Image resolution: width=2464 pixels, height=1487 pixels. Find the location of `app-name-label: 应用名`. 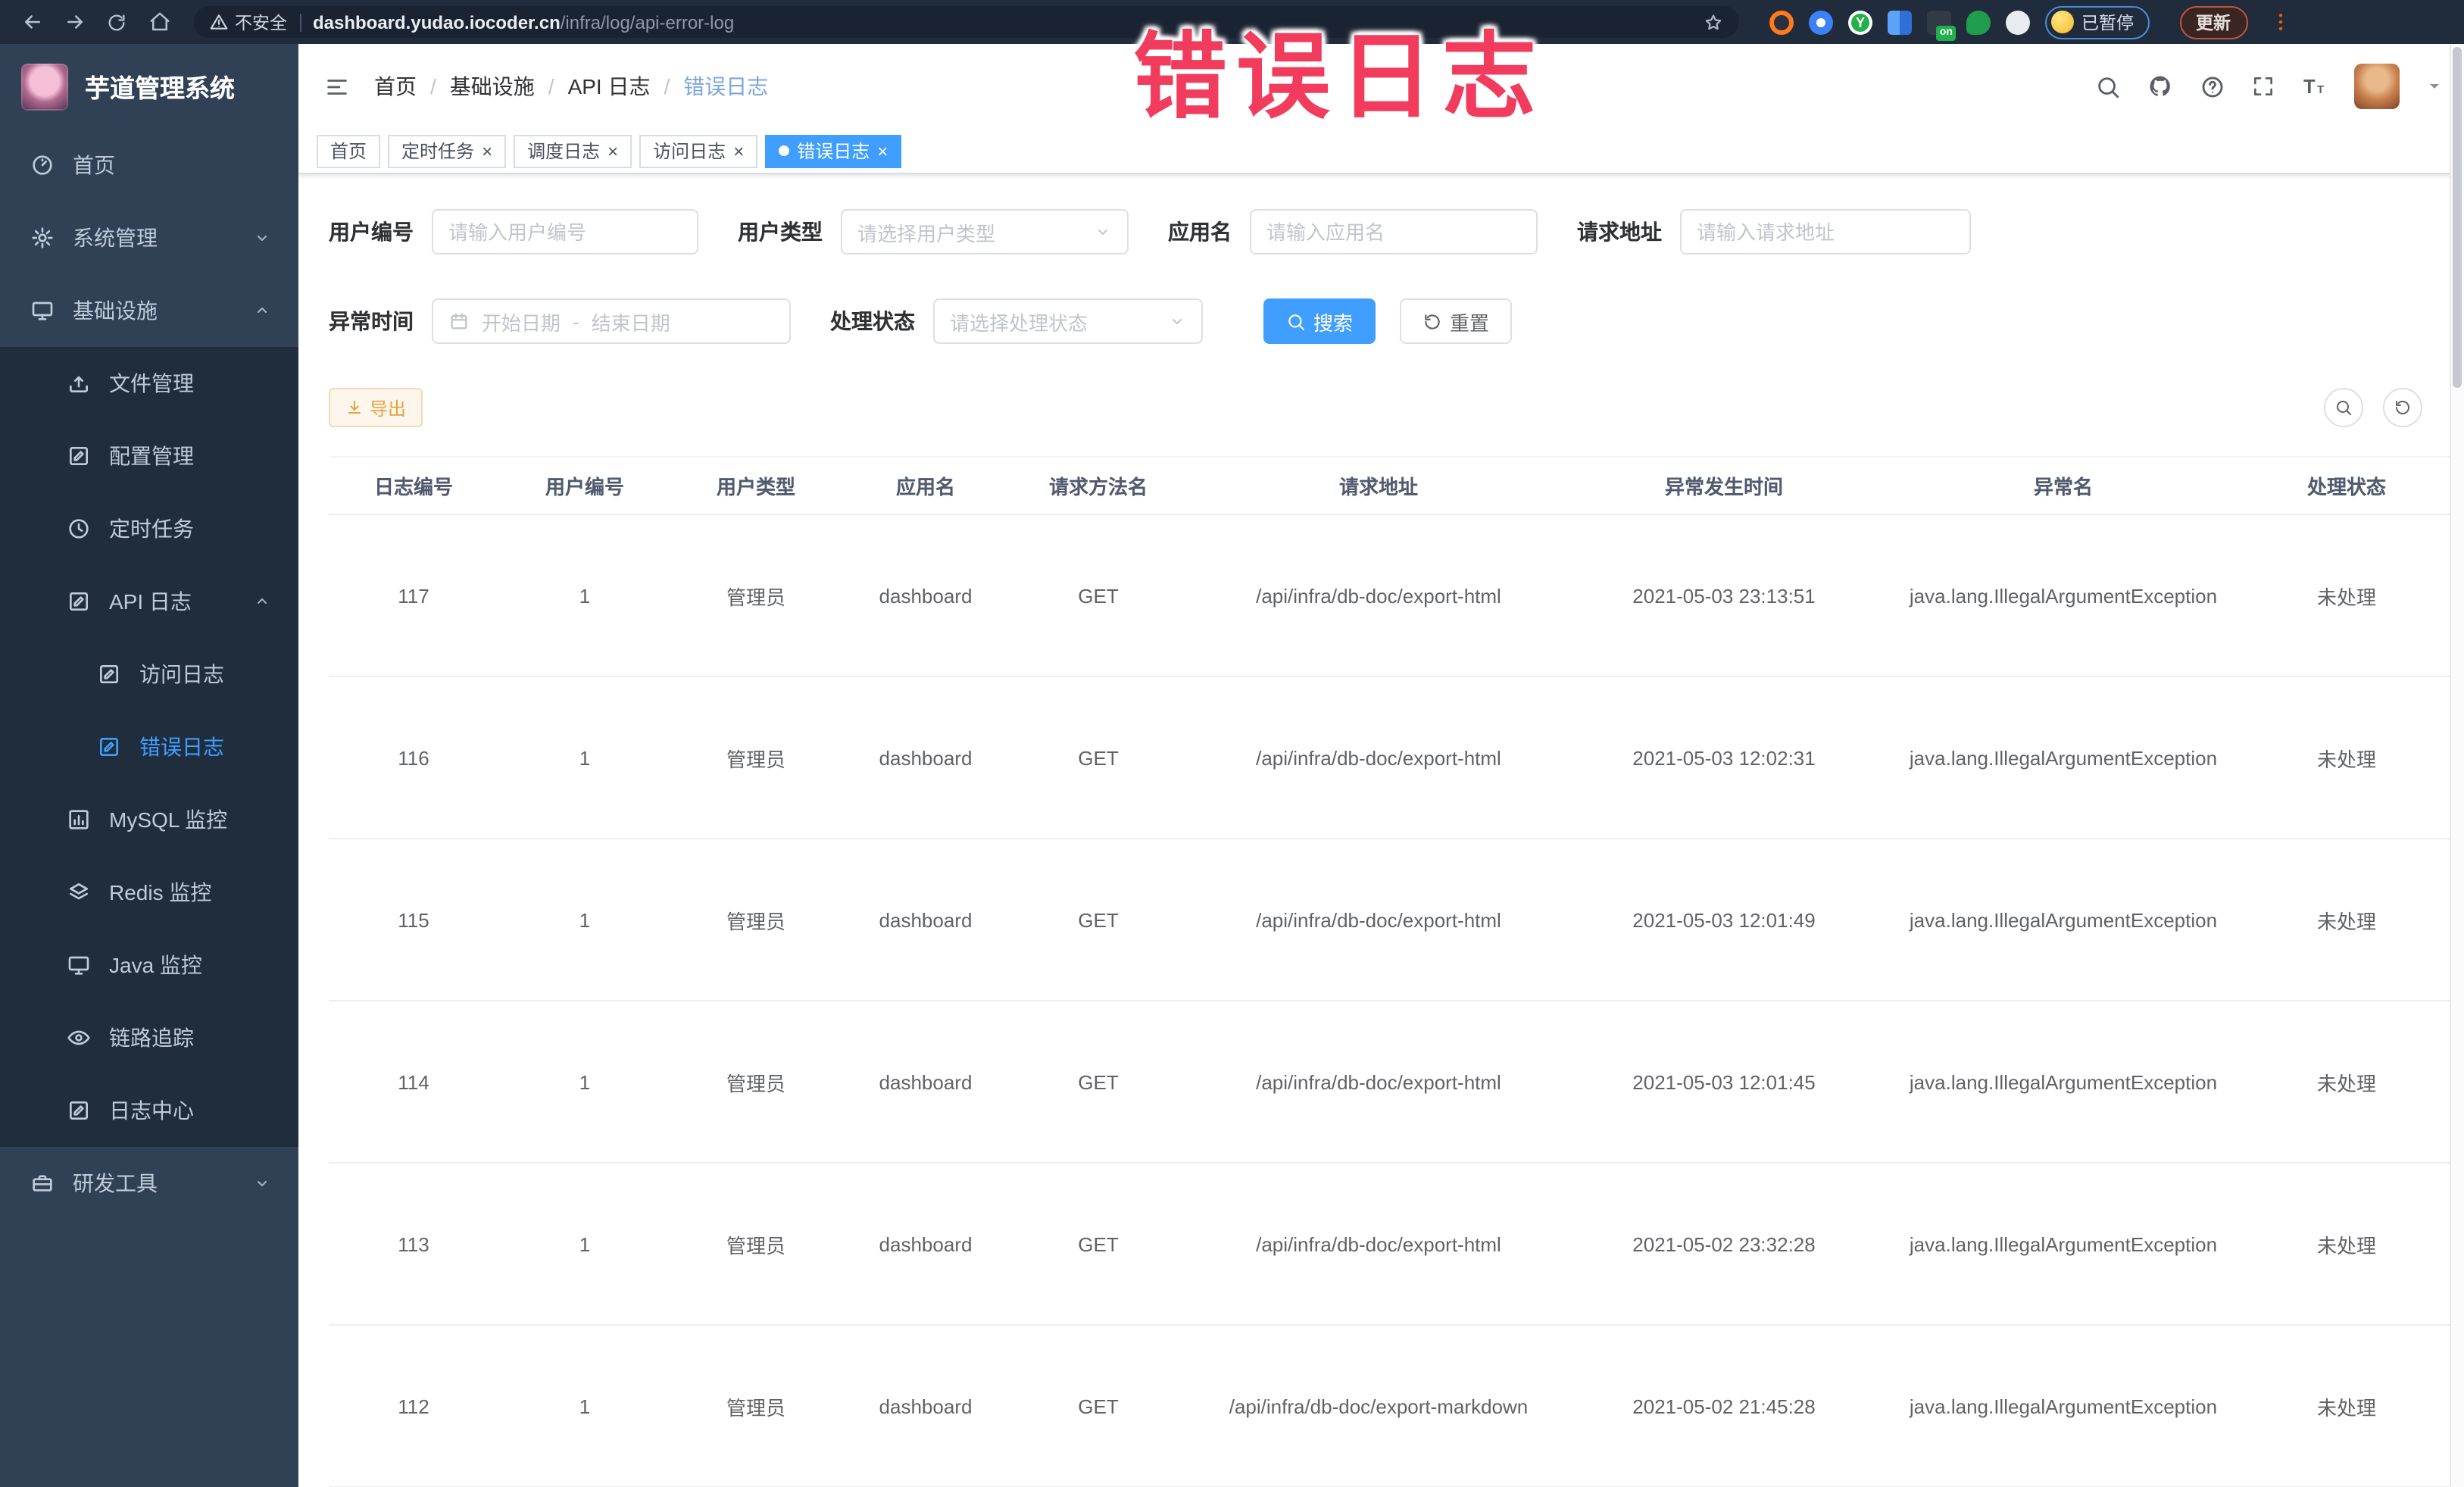

app-name-label: 应用名 is located at coordinates (1200, 232).